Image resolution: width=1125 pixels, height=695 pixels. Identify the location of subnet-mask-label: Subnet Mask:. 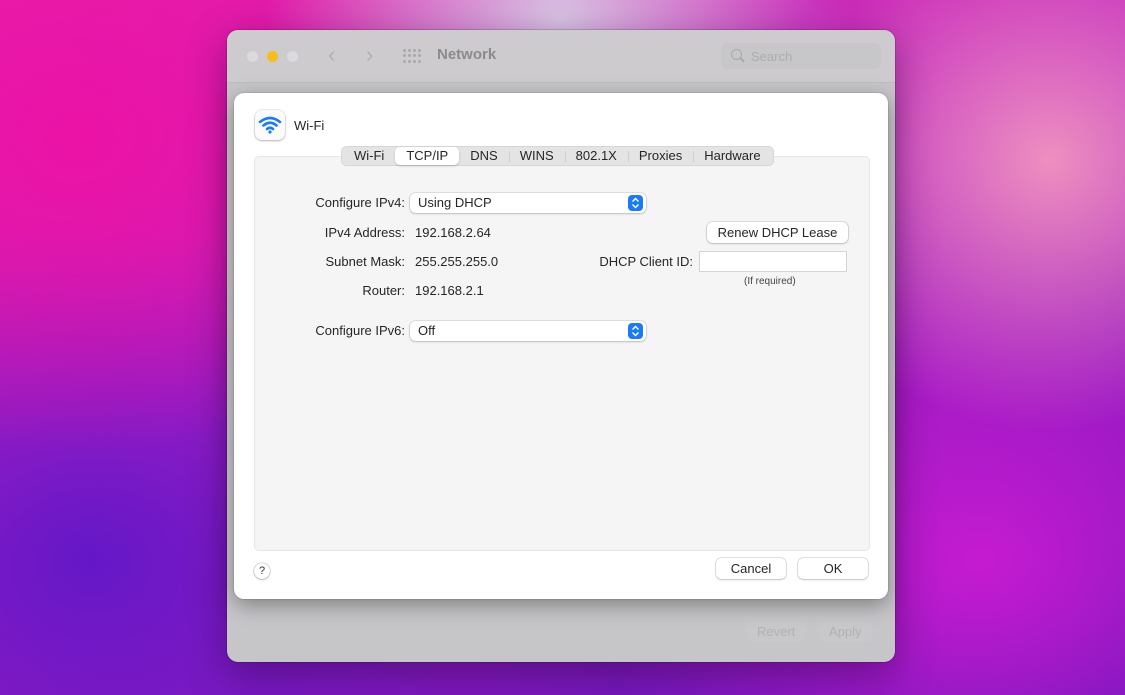
(365, 261).